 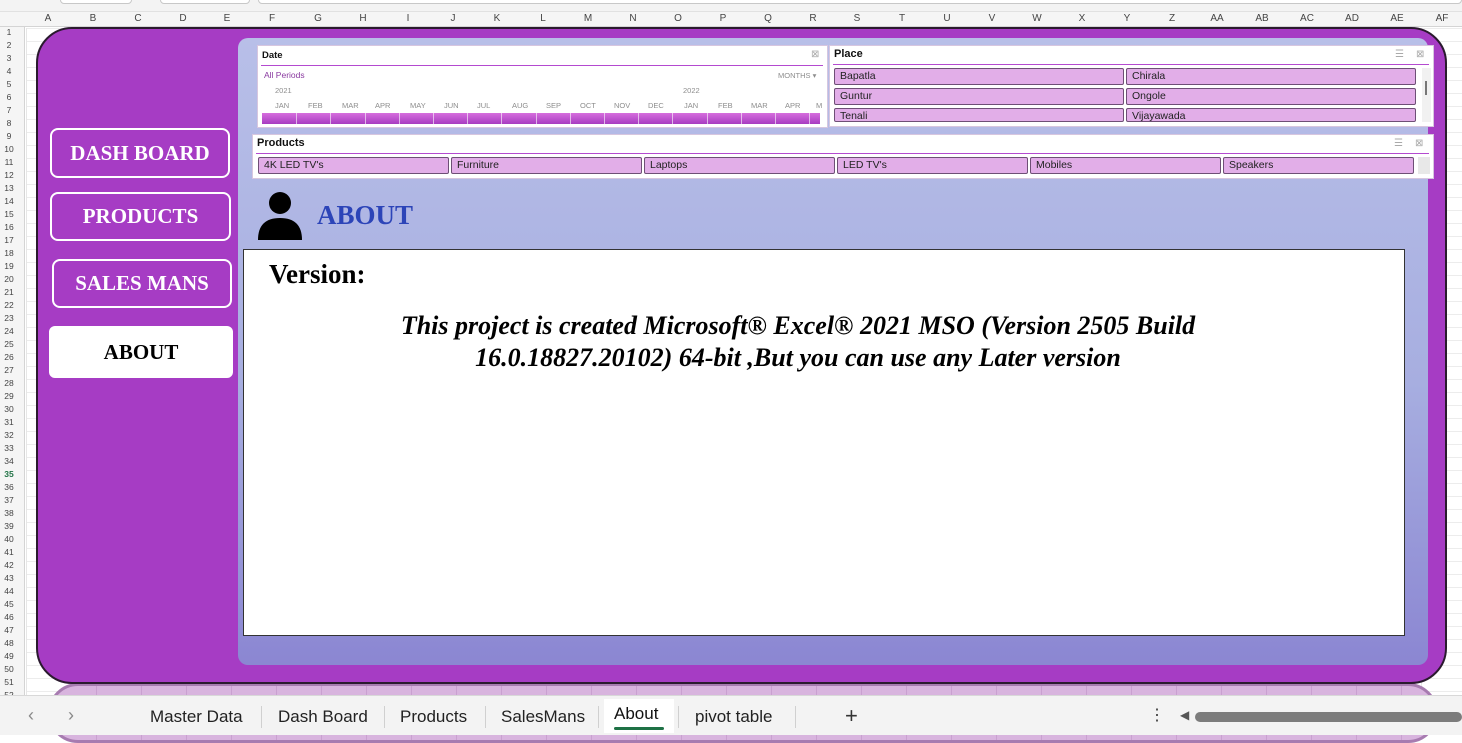 What do you see at coordinates (9, 149) in the screenshot?
I see `row-header: 10` at bounding box center [9, 149].